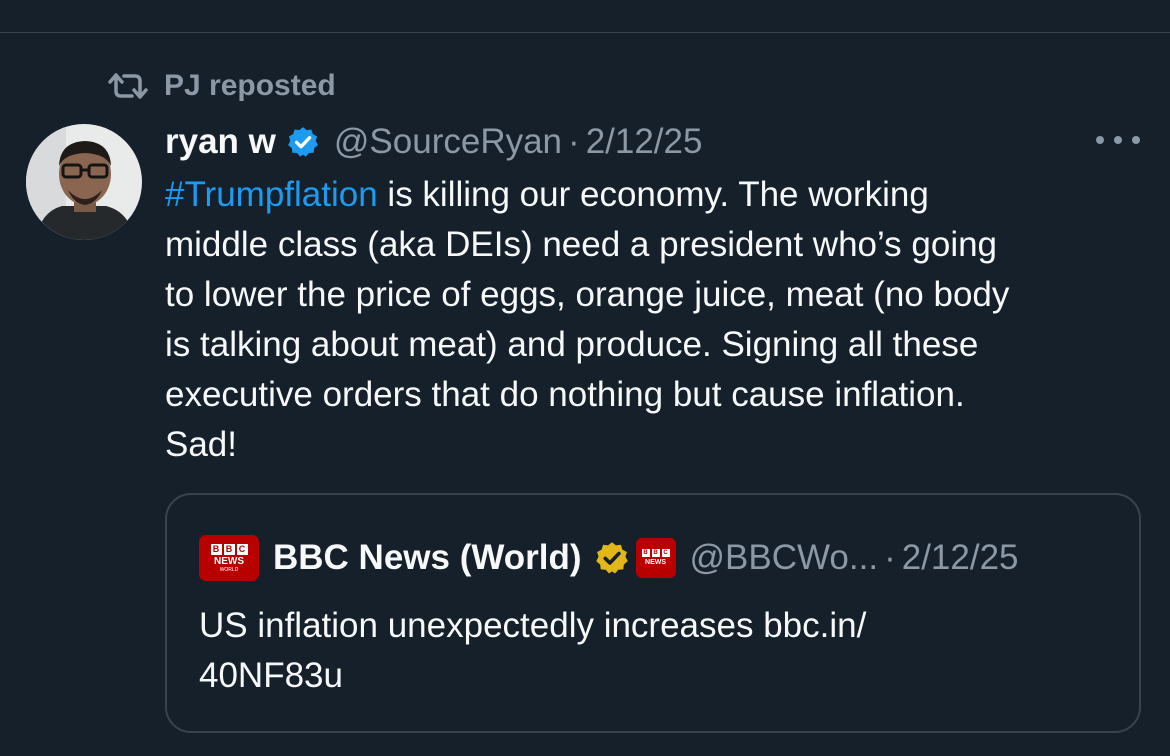 The image size is (1170, 756). I want to click on verified-badge-icon, so click(303, 142).